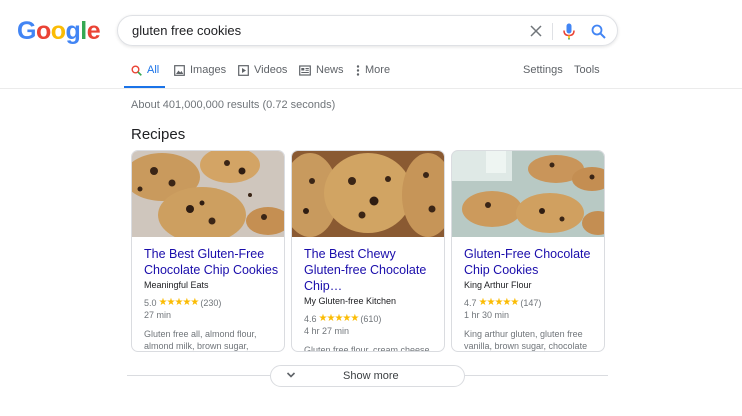 Image resolution: width=742 pixels, height=416 pixels. I want to click on recipe-time: 1 hr 30 min, so click(487, 315).